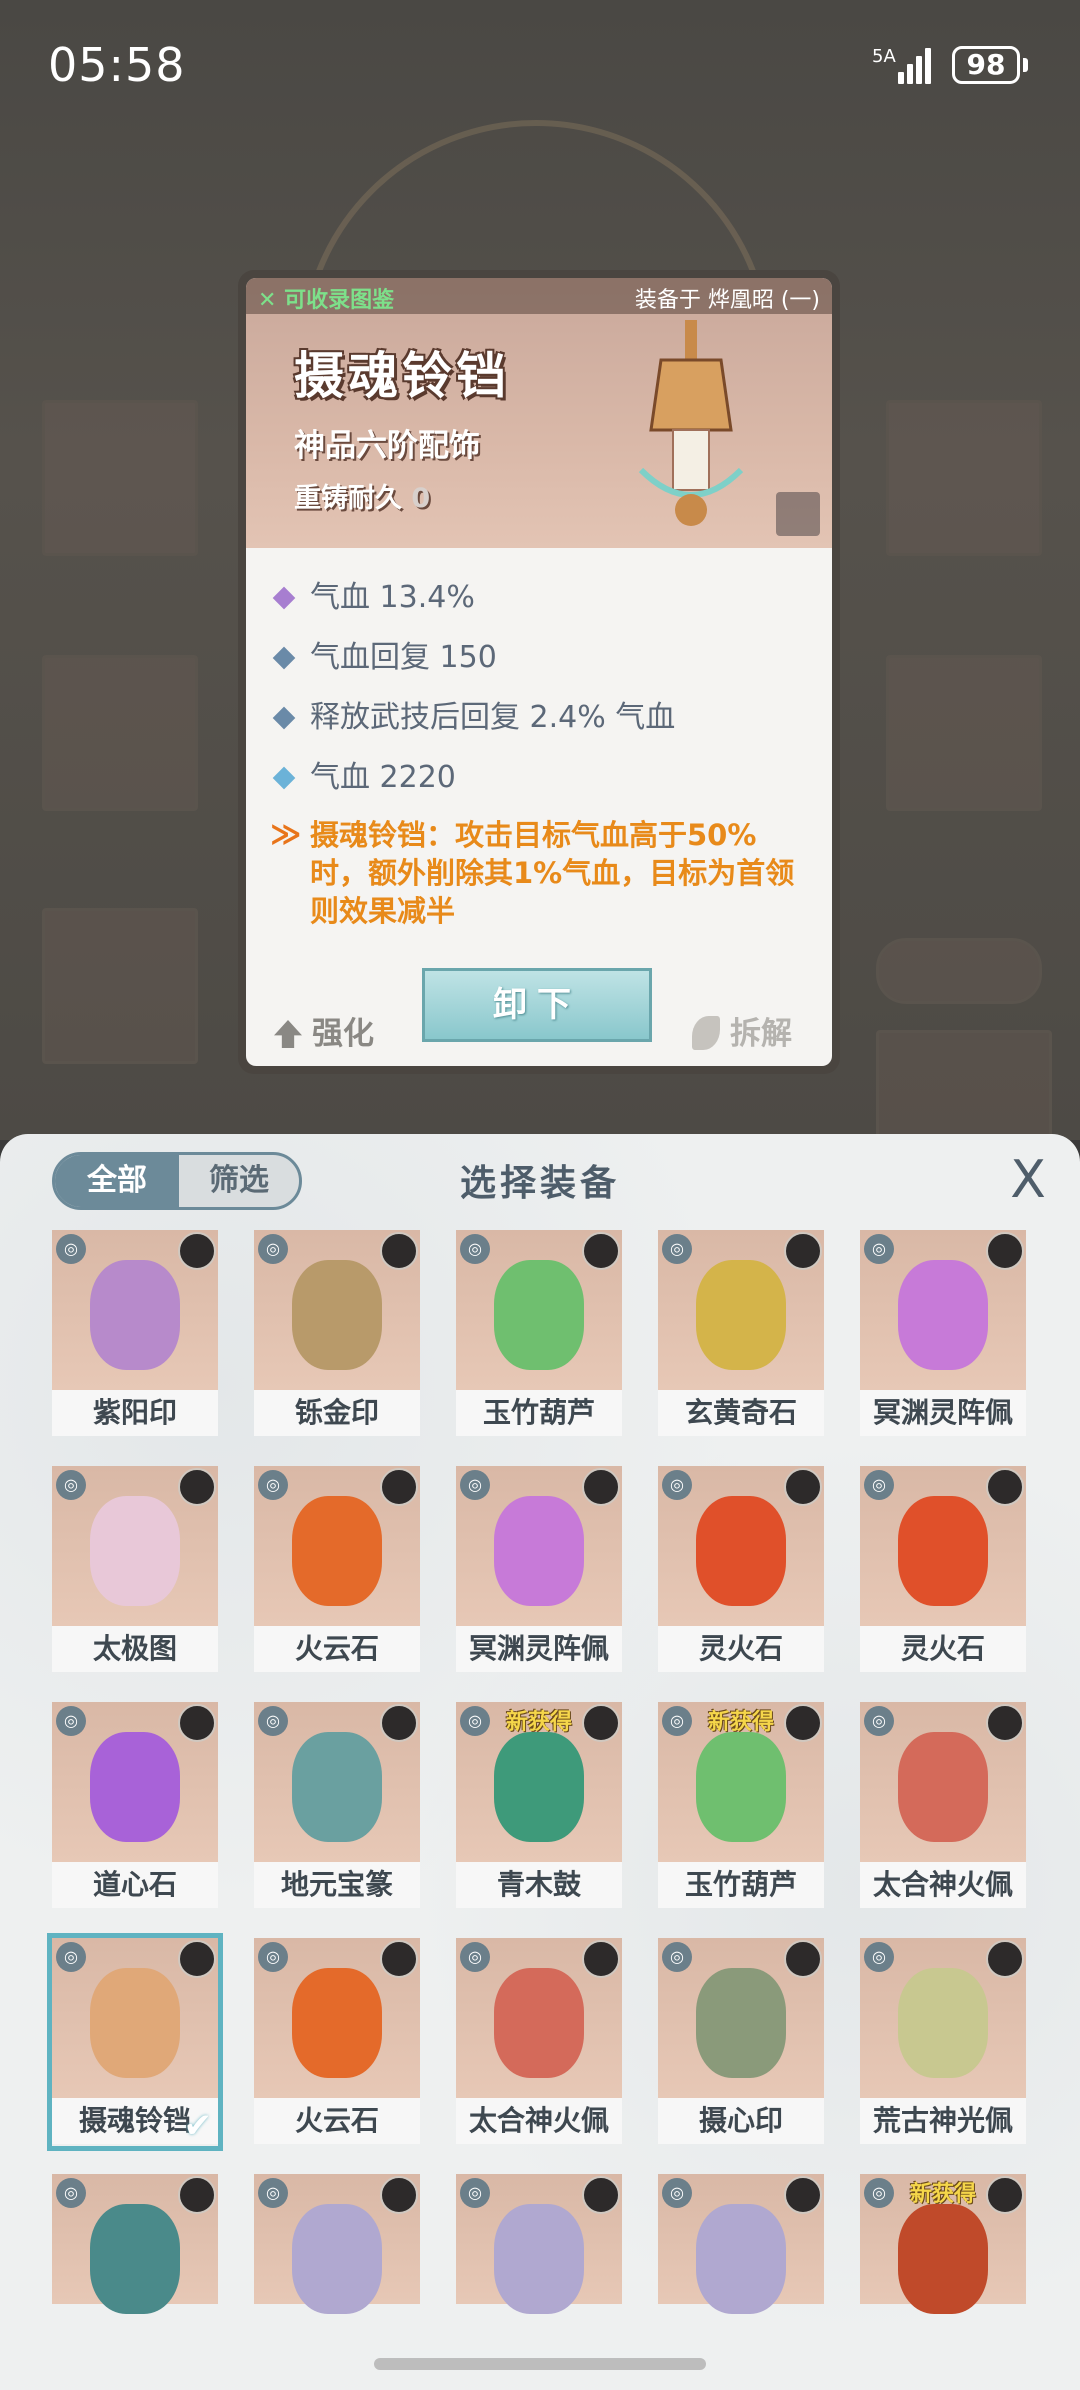 This screenshot has height=2390, width=1080. I want to click on disassemble-label: 拆解, so click(761, 1034).